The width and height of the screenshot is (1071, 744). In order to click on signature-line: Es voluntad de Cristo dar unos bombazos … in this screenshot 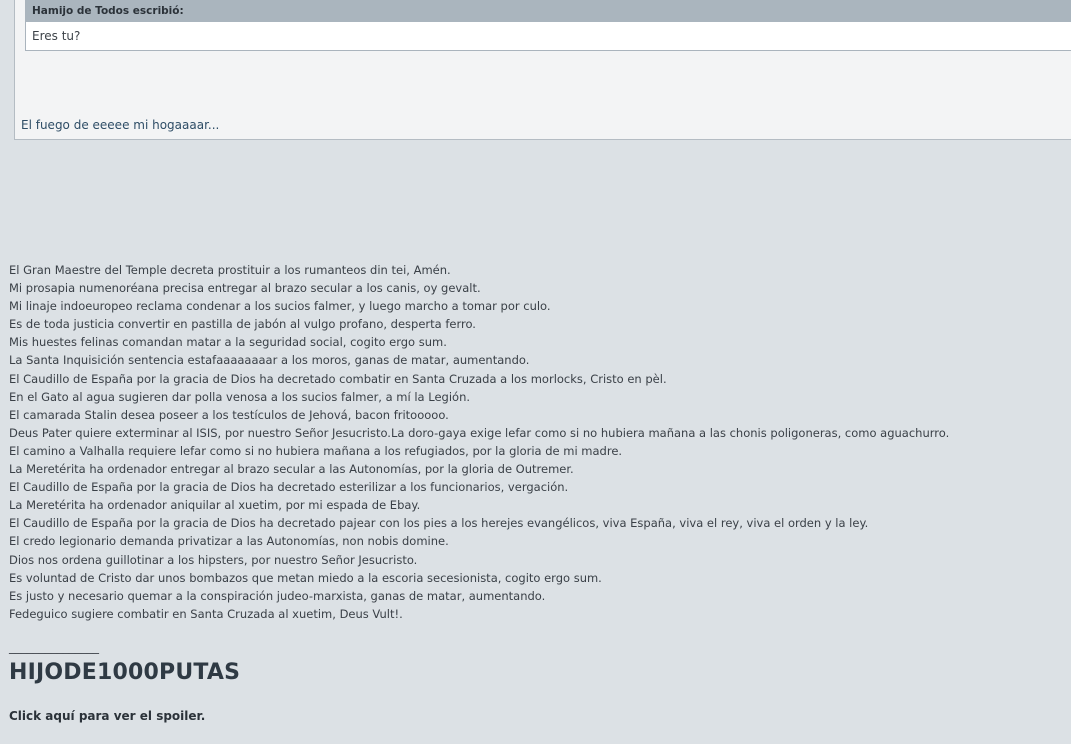, I will do `click(305, 577)`.